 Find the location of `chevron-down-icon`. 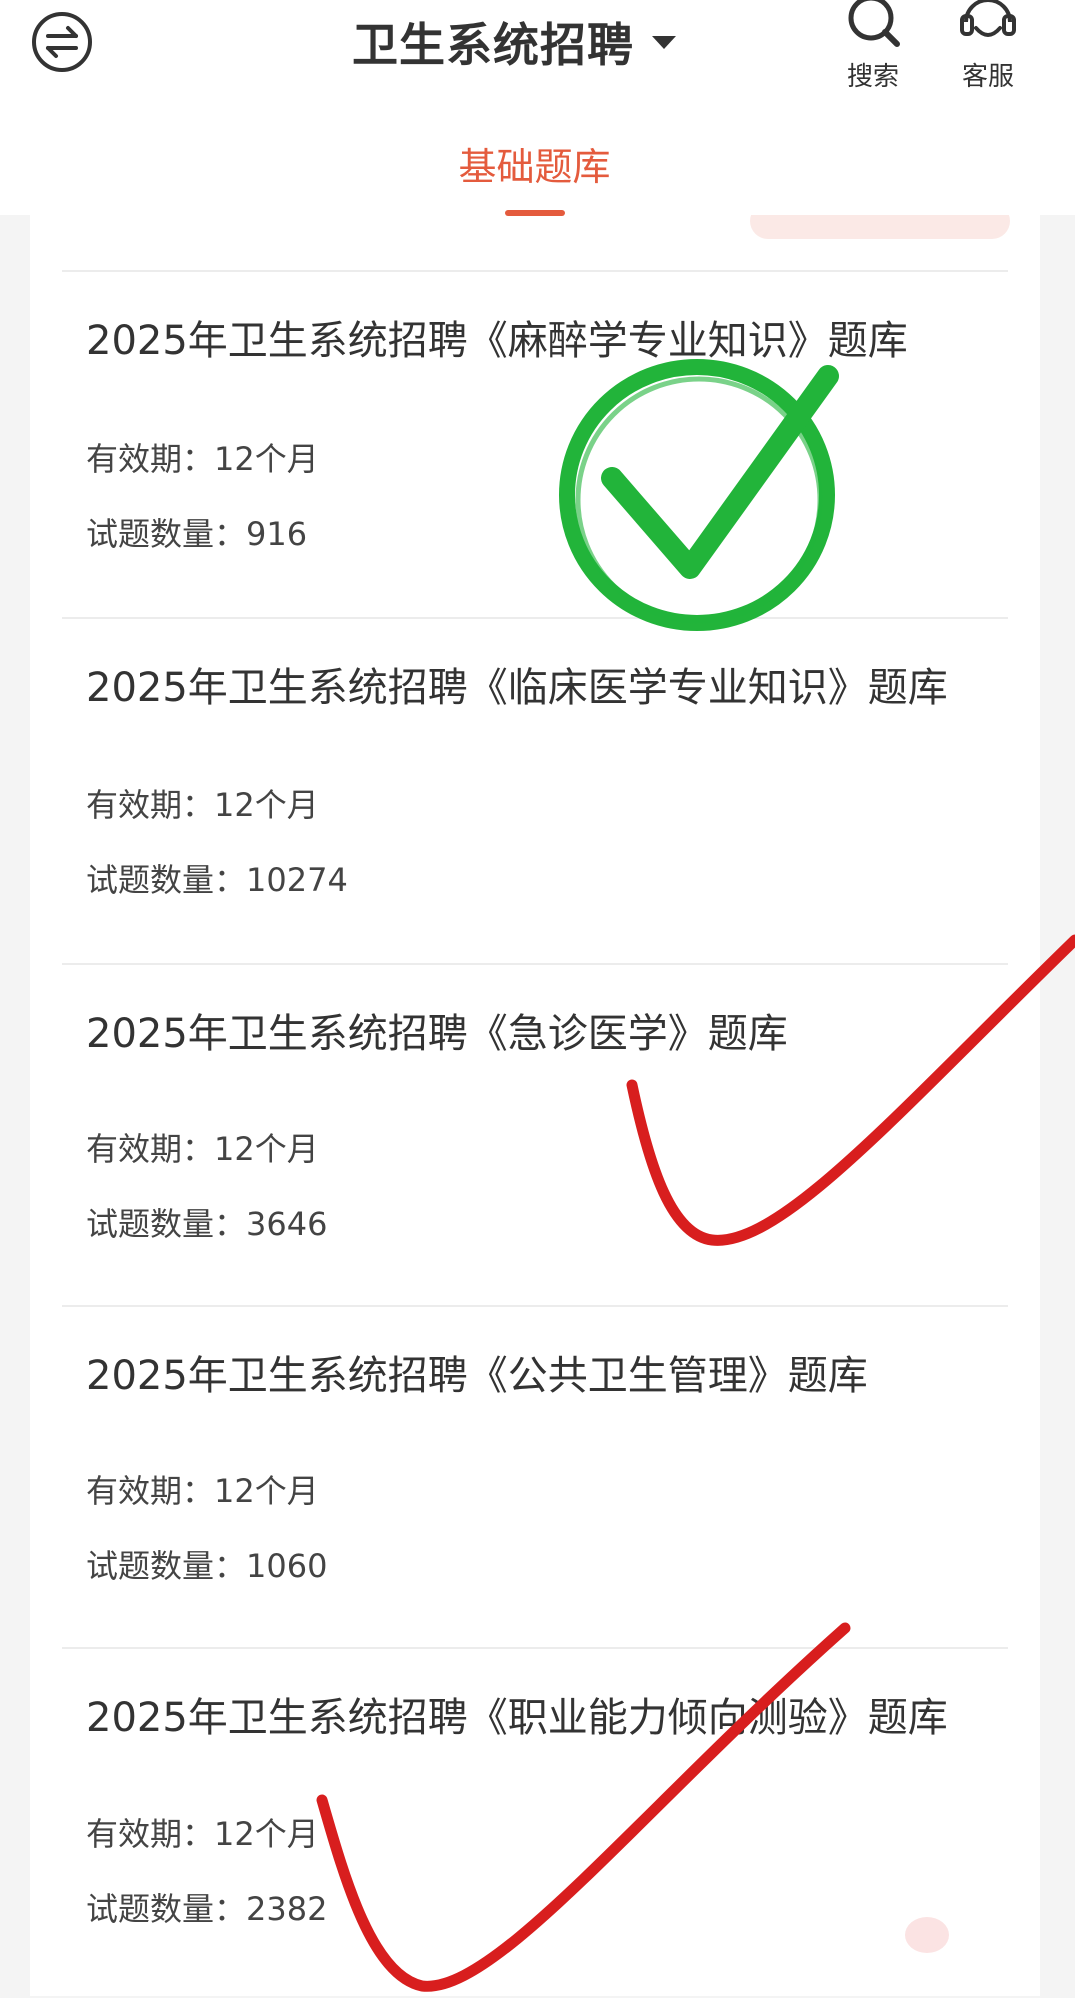

chevron-down-icon is located at coordinates (664, 42).